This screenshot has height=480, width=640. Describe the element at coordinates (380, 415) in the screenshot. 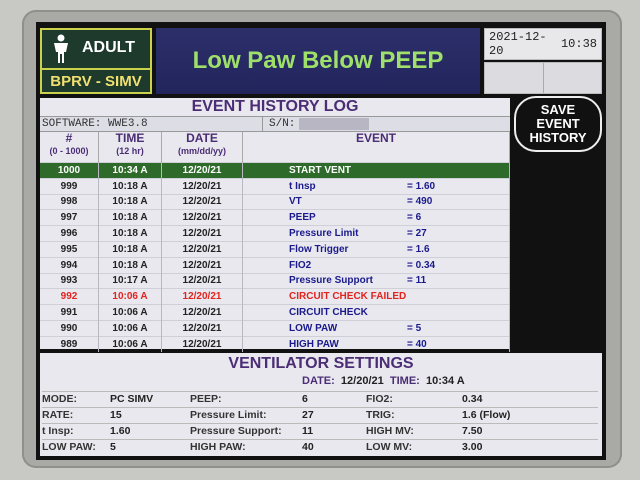

I see `setting-label: TRIG:` at that location.